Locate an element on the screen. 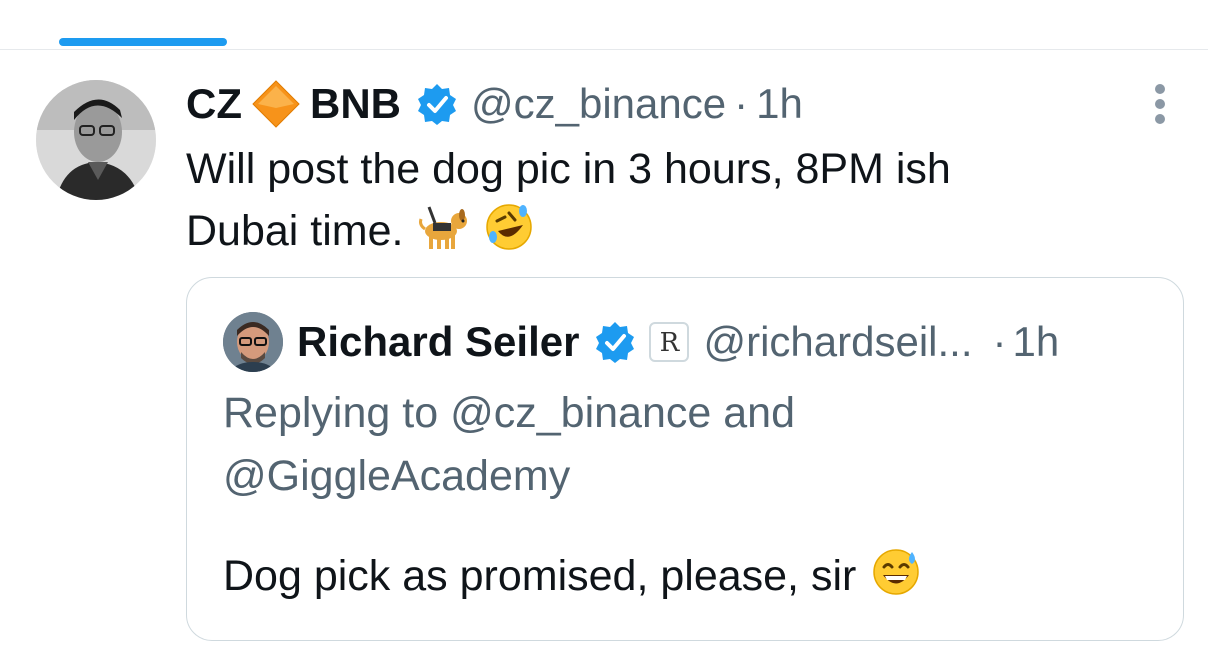 This screenshot has height=657, width=1208. display-name-suffix: BNB is located at coordinates (355, 104).